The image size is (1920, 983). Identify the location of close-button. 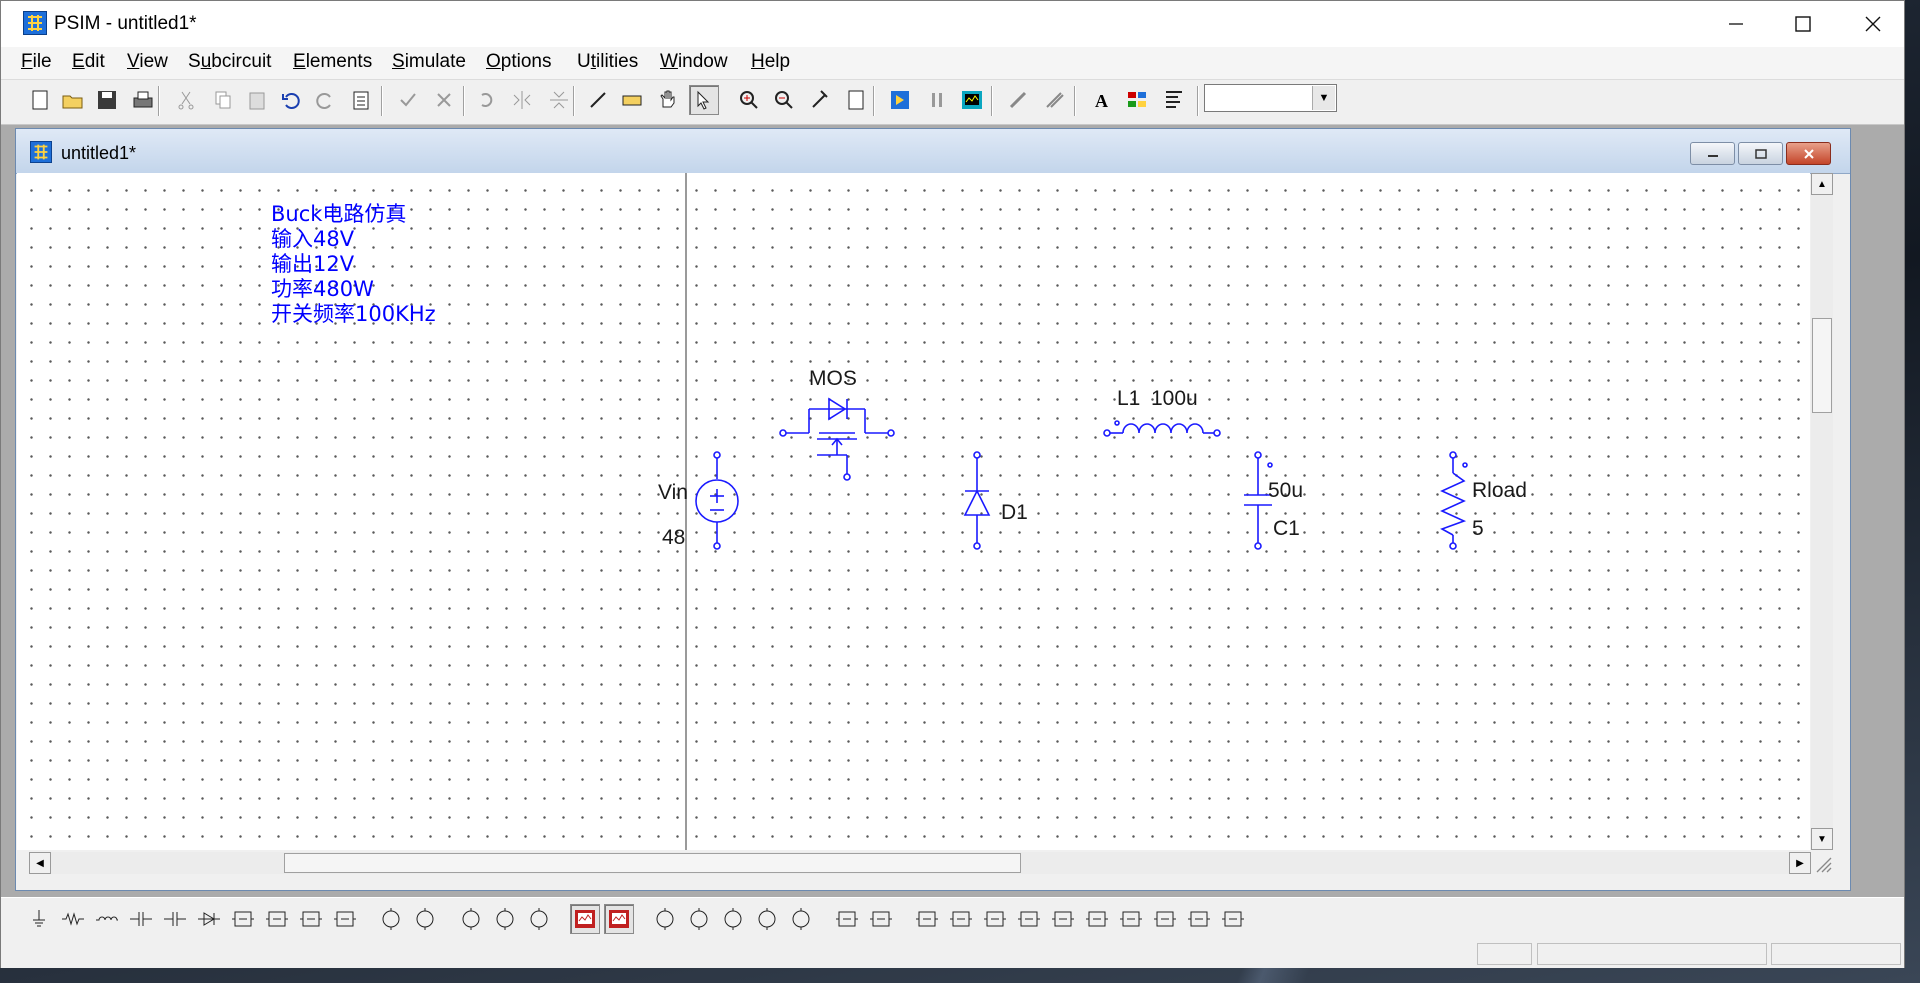
(1873, 24).